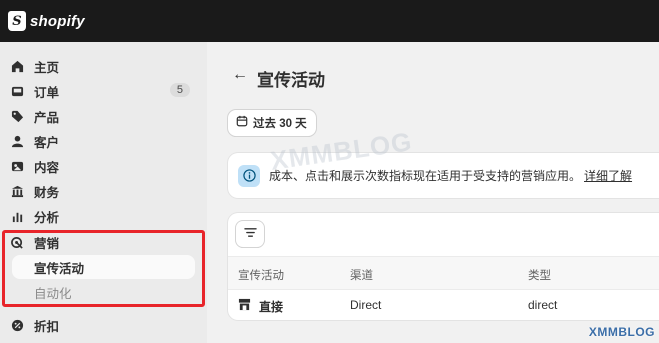 Image resolution: width=659 pixels, height=343 pixels. I want to click on type-cell: direct, so click(543, 305).